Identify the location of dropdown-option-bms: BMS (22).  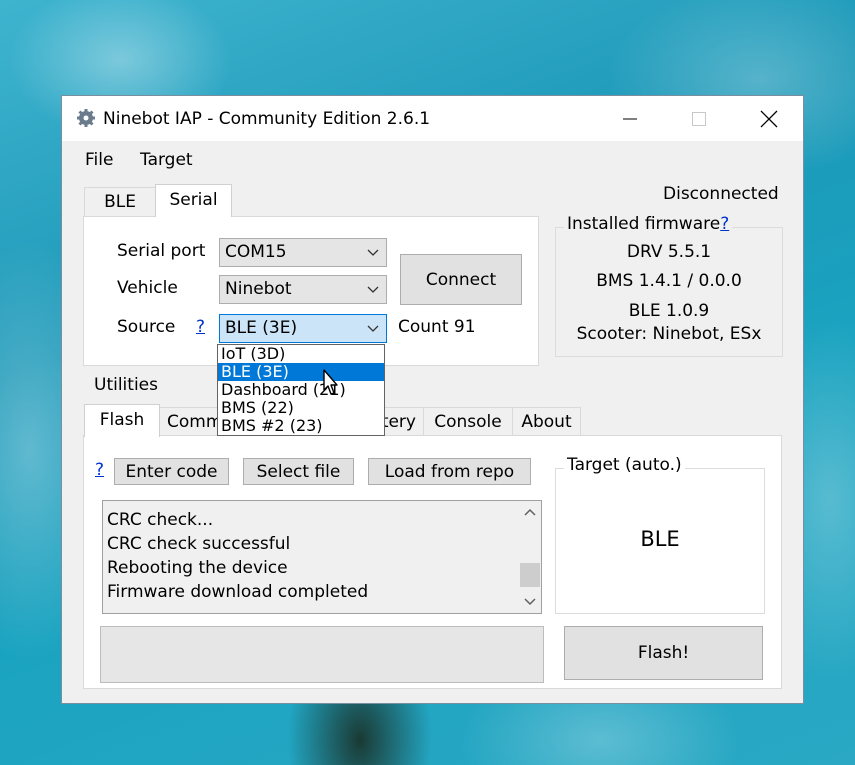
(301, 408).